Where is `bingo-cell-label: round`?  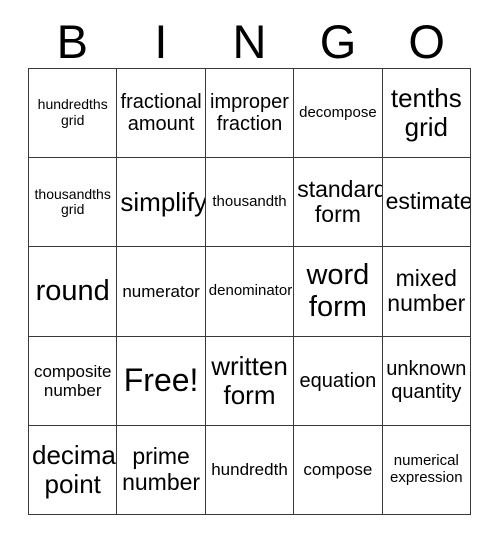 bingo-cell-label: round is located at coordinates (72, 291).